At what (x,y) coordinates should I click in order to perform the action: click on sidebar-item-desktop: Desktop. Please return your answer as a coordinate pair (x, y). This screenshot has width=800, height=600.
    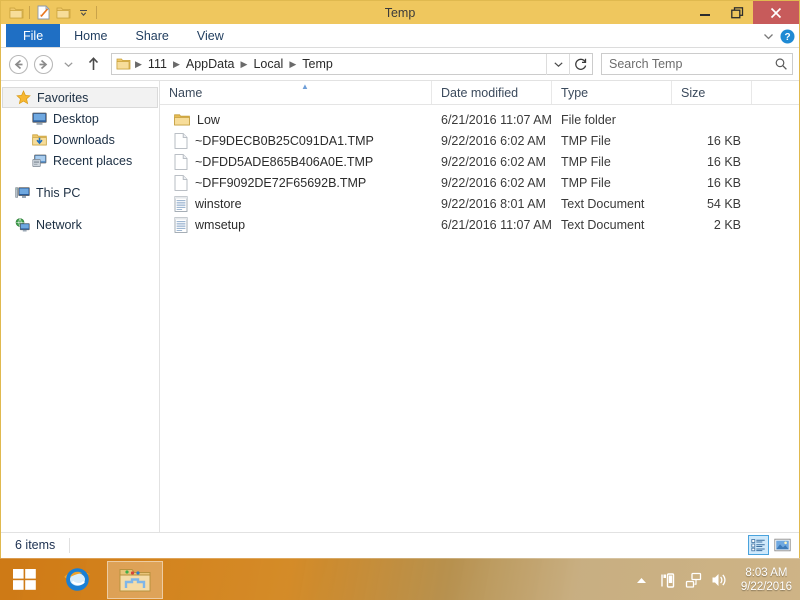
    Looking at the image, I should click on (80, 118).